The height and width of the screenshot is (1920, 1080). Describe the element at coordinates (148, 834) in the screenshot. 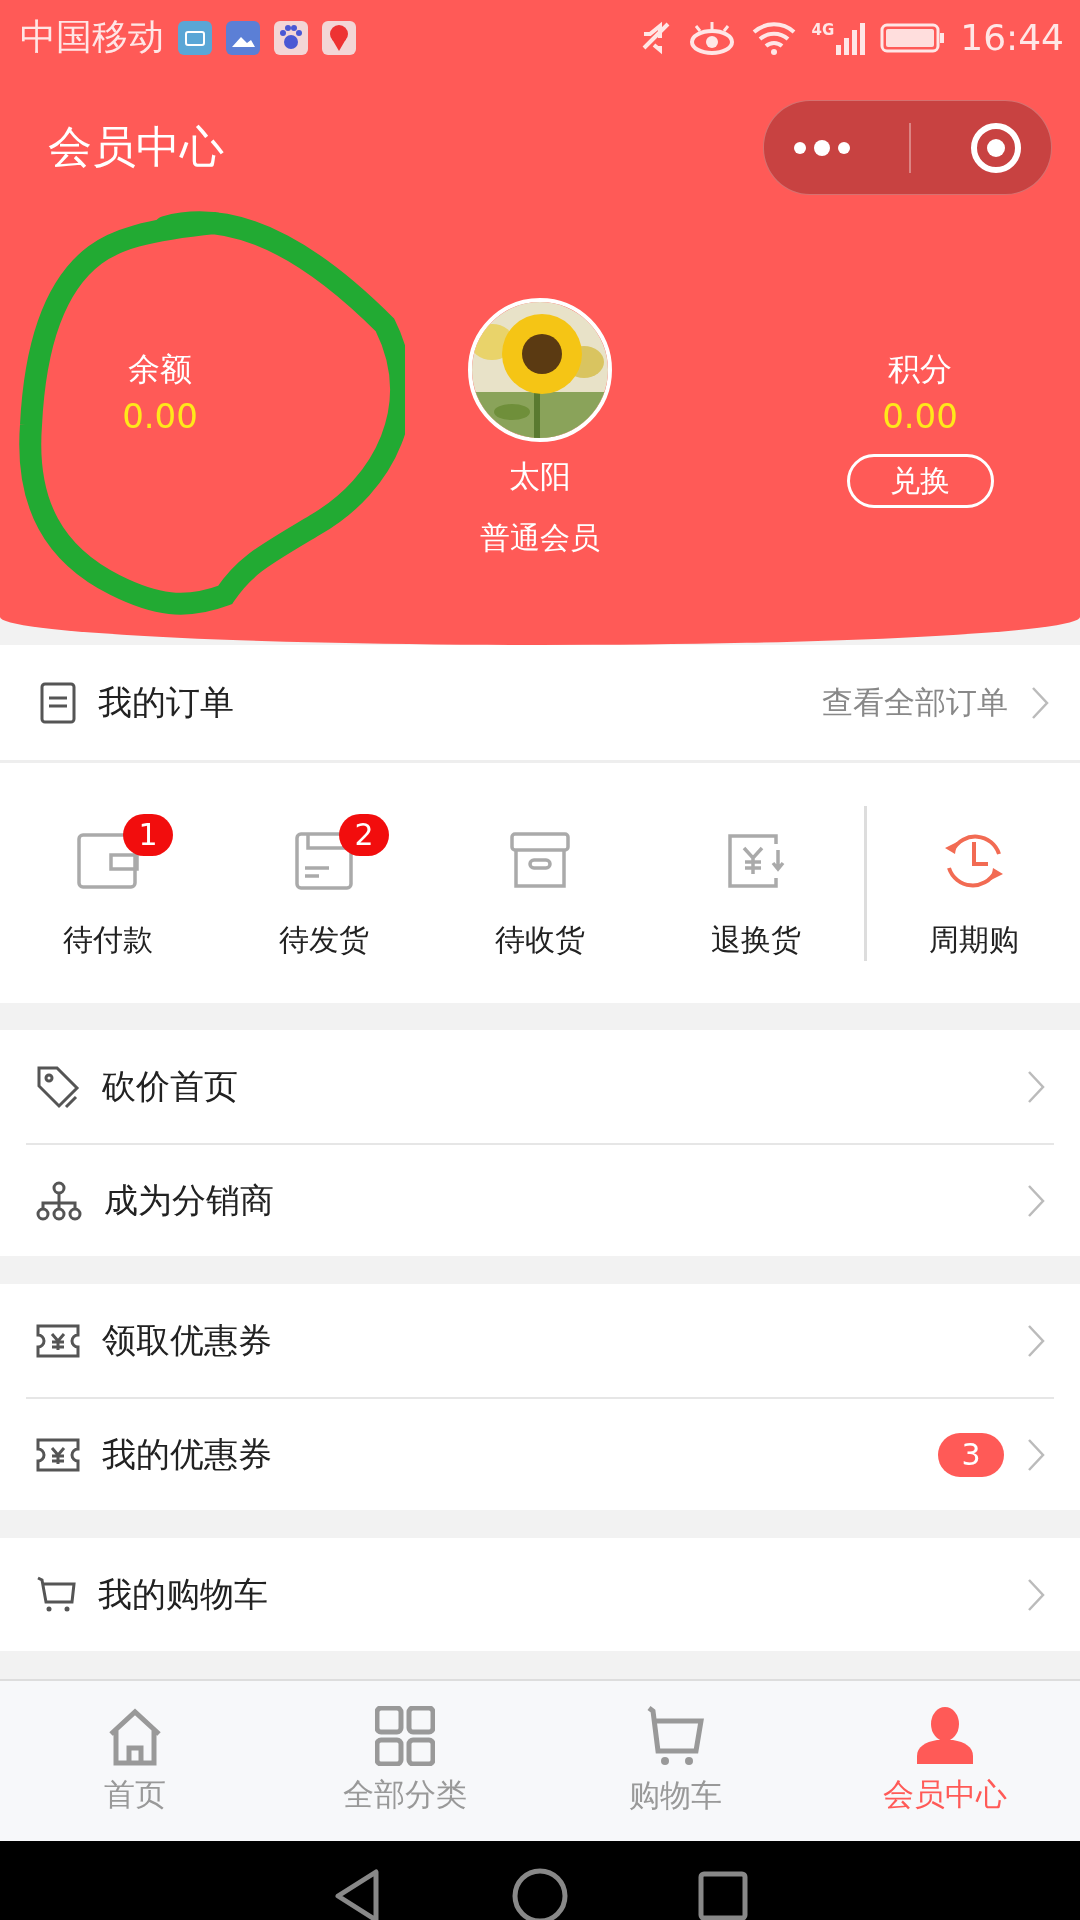

I see `count-badge: 1` at that location.